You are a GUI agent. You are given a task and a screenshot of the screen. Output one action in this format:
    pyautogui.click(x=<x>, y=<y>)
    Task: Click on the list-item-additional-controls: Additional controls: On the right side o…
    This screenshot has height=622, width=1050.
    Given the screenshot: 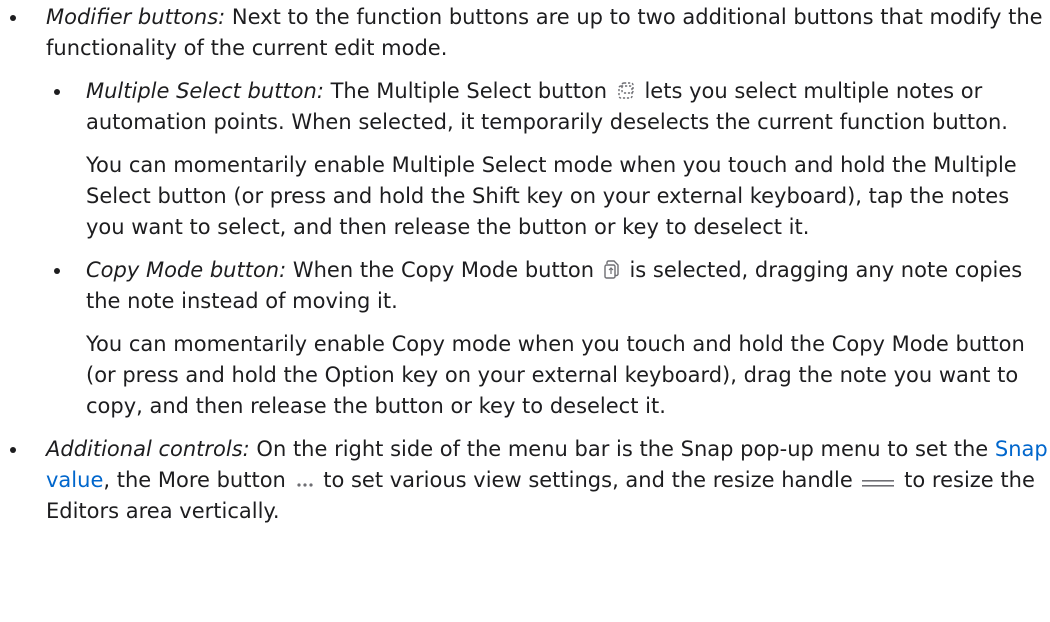 What is the action you would take?
    pyautogui.click(x=525, y=480)
    